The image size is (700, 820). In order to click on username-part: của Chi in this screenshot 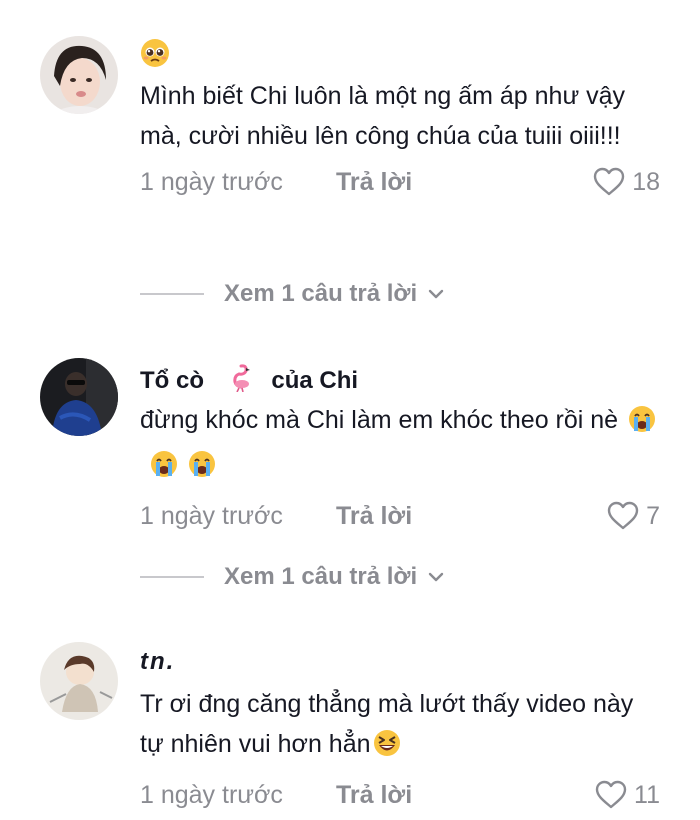, I will do `click(315, 380)`.